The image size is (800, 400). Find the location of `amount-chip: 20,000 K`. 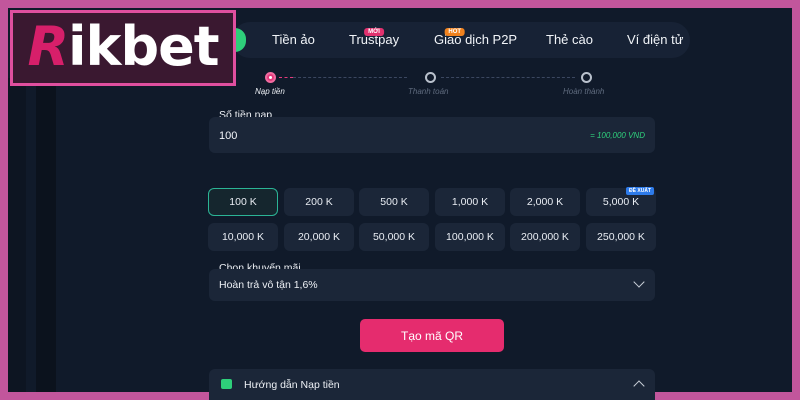

amount-chip: 20,000 K is located at coordinates (319, 237).